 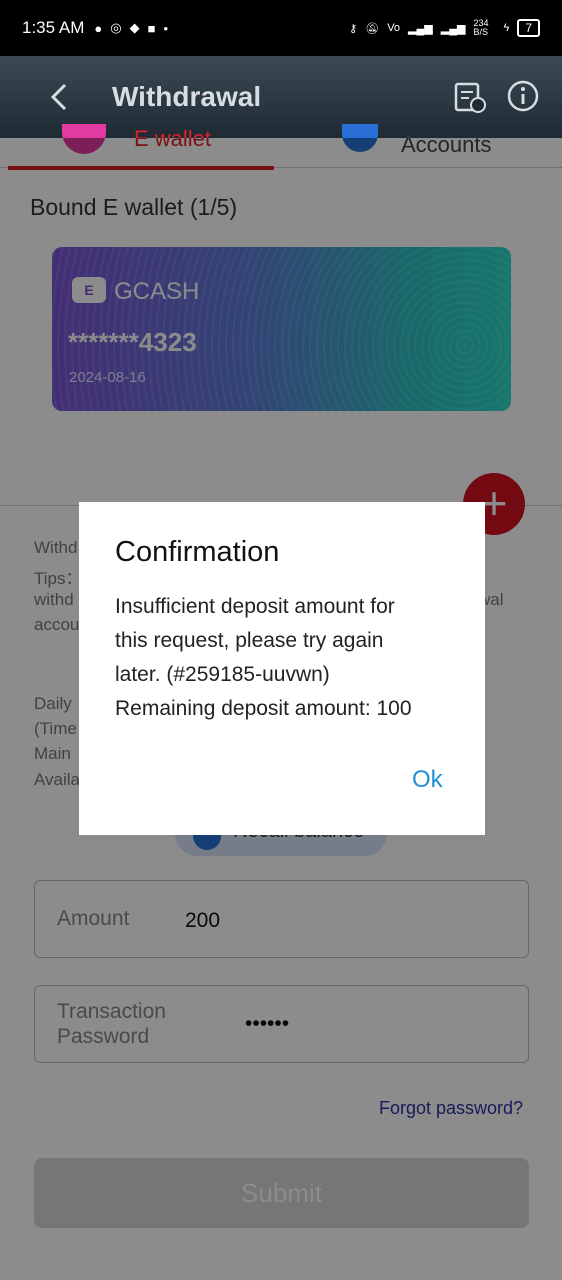 What do you see at coordinates (506, 28) in the screenshot?
I see `charging-icon: ϟ` at bounding box center [506, 28].